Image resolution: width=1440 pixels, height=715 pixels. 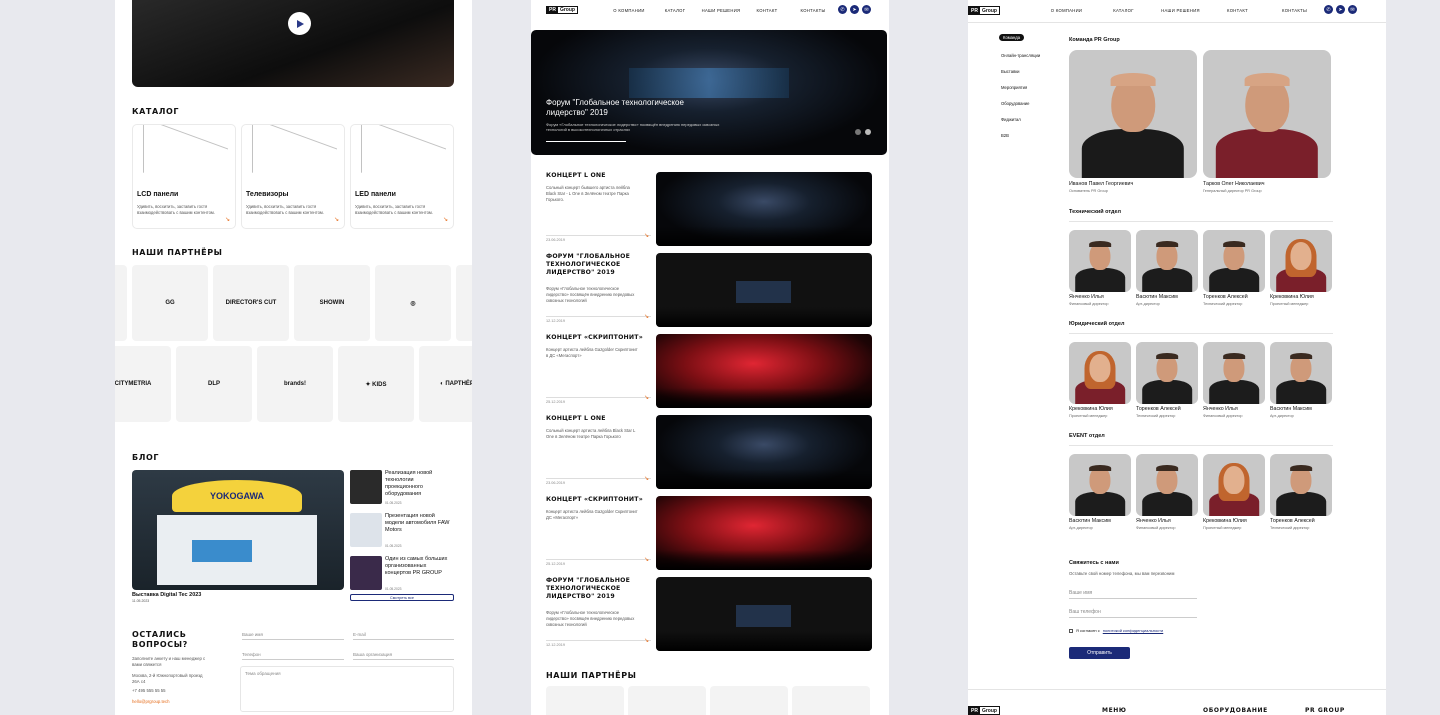 What do you see at coordinates (413, 303) in the screenshot?
I see `partner-card: ◎` at bounding box center [413, 303].